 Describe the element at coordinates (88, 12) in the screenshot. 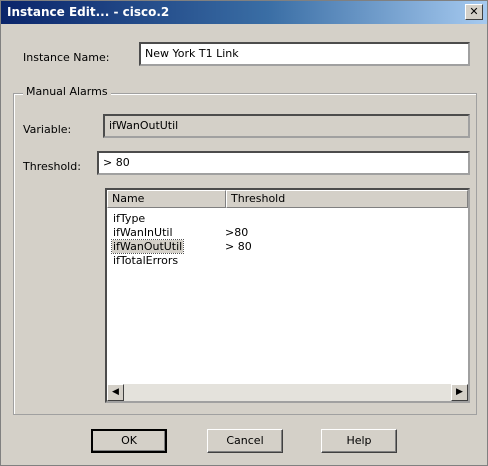

I see `window-title: Instance Edit... - cisco.2` at that location.